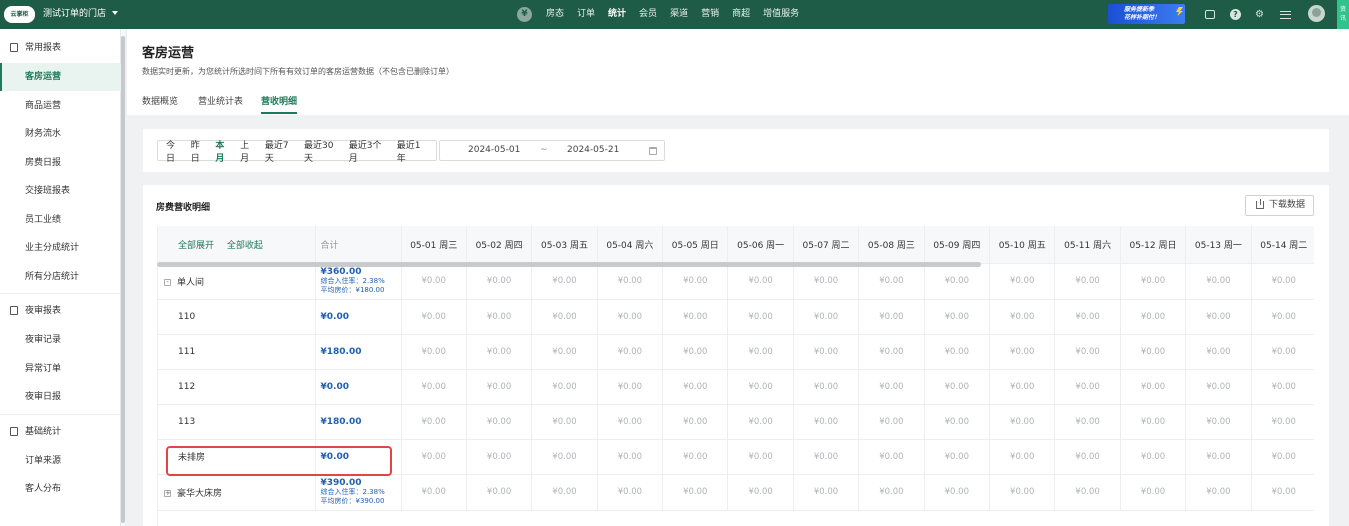  What do you see at coordinates (781, 14) in the screenshot?
I see `nav-item-7: 增值服务` at bounding box center [781, 14].